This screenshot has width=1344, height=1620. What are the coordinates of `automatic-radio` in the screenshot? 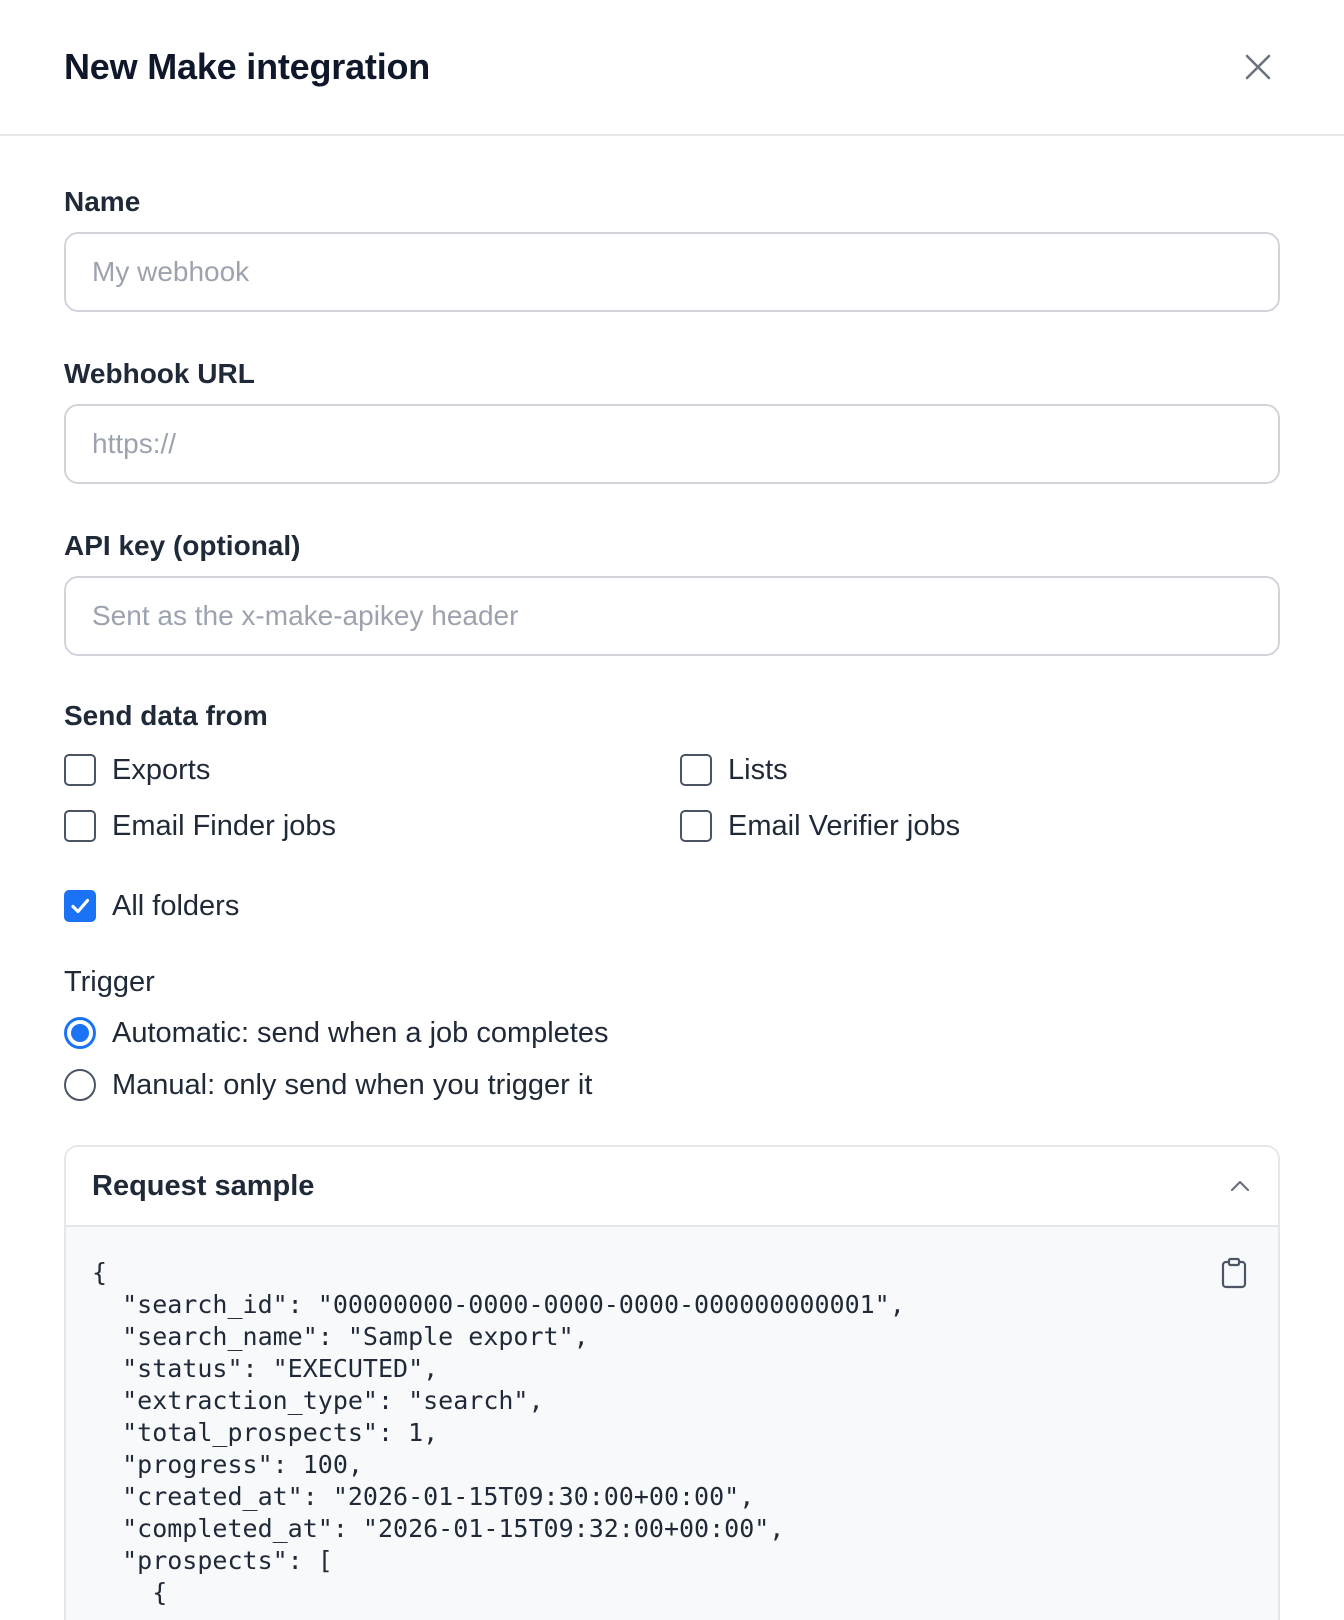 It's located at (80, 1033).